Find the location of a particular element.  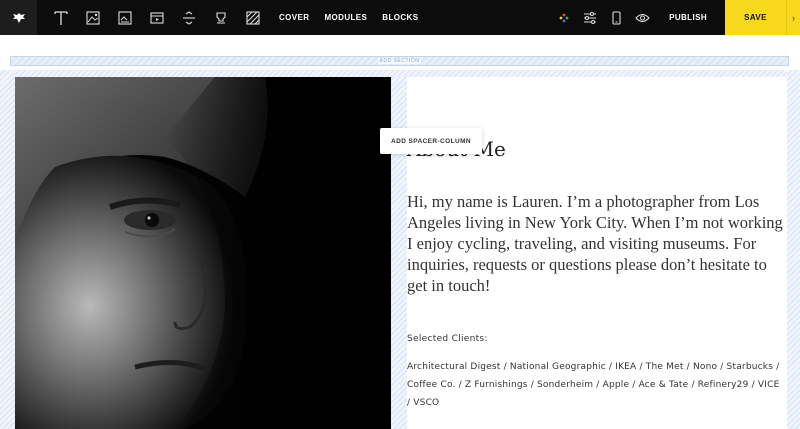

save-button: SAVE is located at coordinates (755, 17).